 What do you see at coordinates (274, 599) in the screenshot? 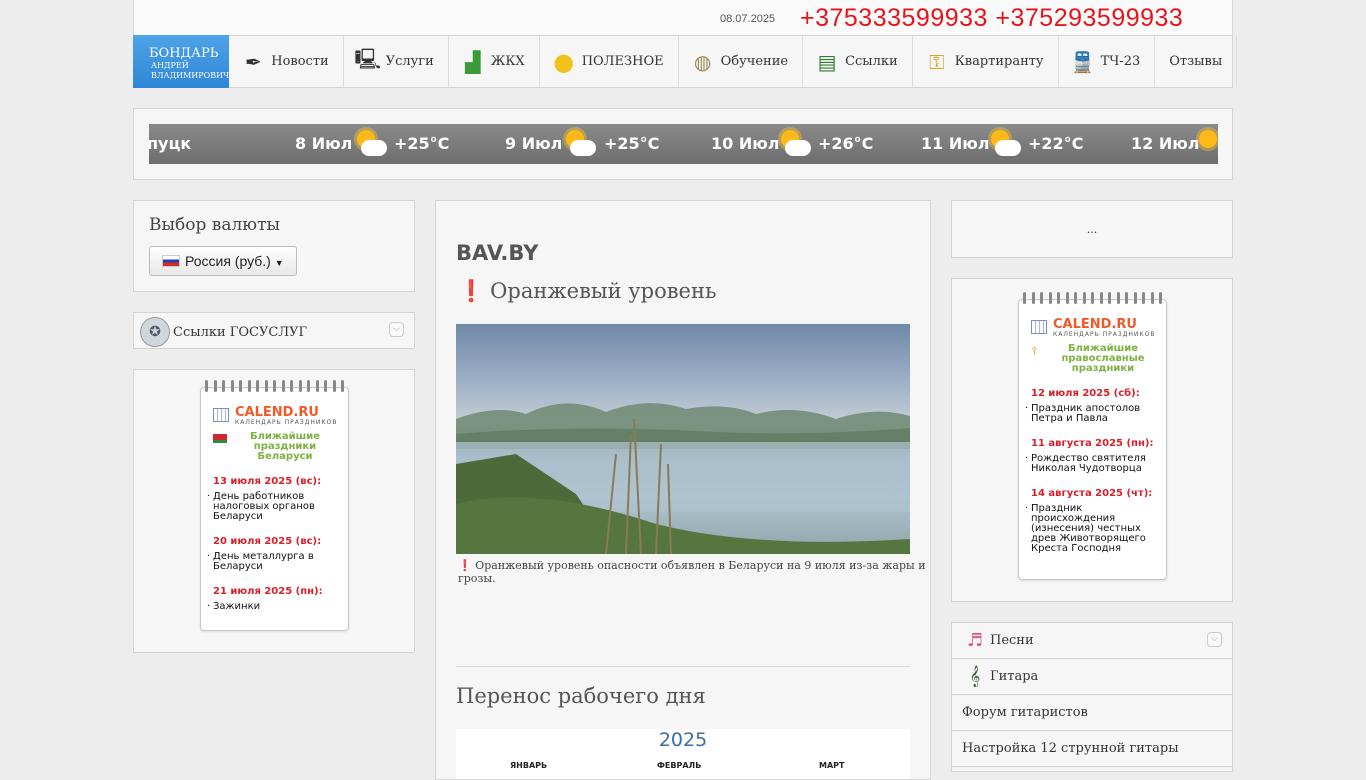
I see `holiday-item: 21 июля 2025 (пн): · Зажинки` at bounding box center [274, 599].